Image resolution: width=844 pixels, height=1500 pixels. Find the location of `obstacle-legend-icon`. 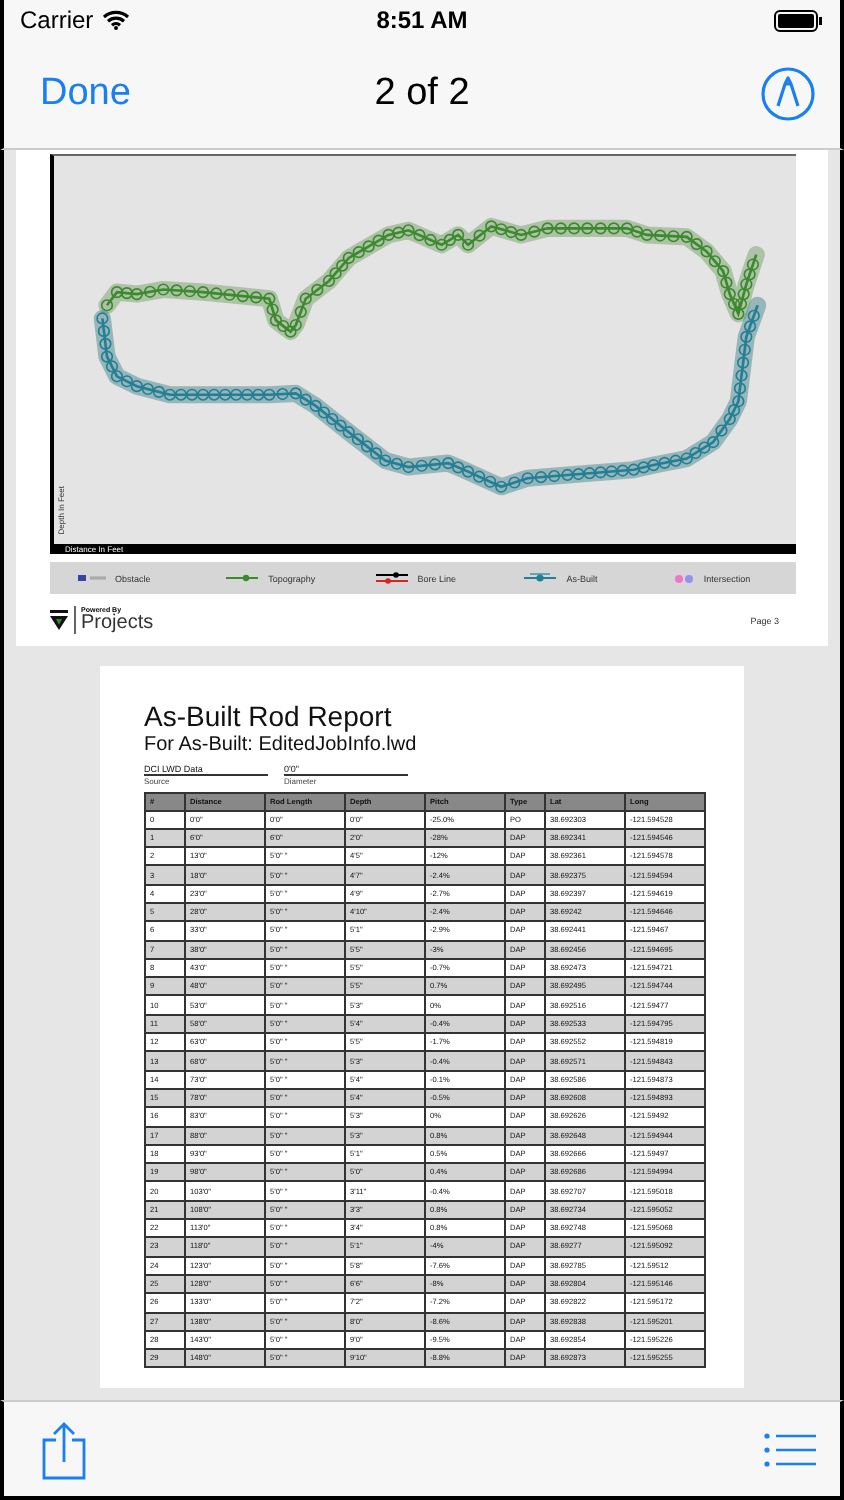

obstacle-legend-icon is located at coordinates (91, 578).